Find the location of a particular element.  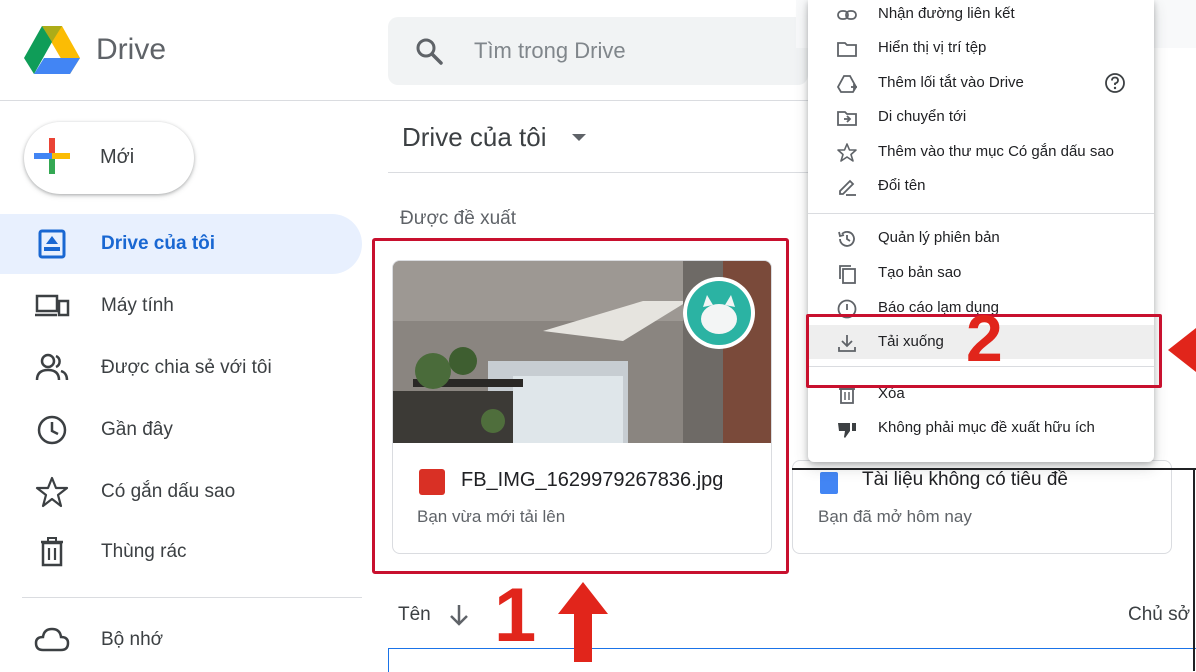

menu-item-show-location: Hiển thị vị trí tệp is located at coordinates (981, 48).